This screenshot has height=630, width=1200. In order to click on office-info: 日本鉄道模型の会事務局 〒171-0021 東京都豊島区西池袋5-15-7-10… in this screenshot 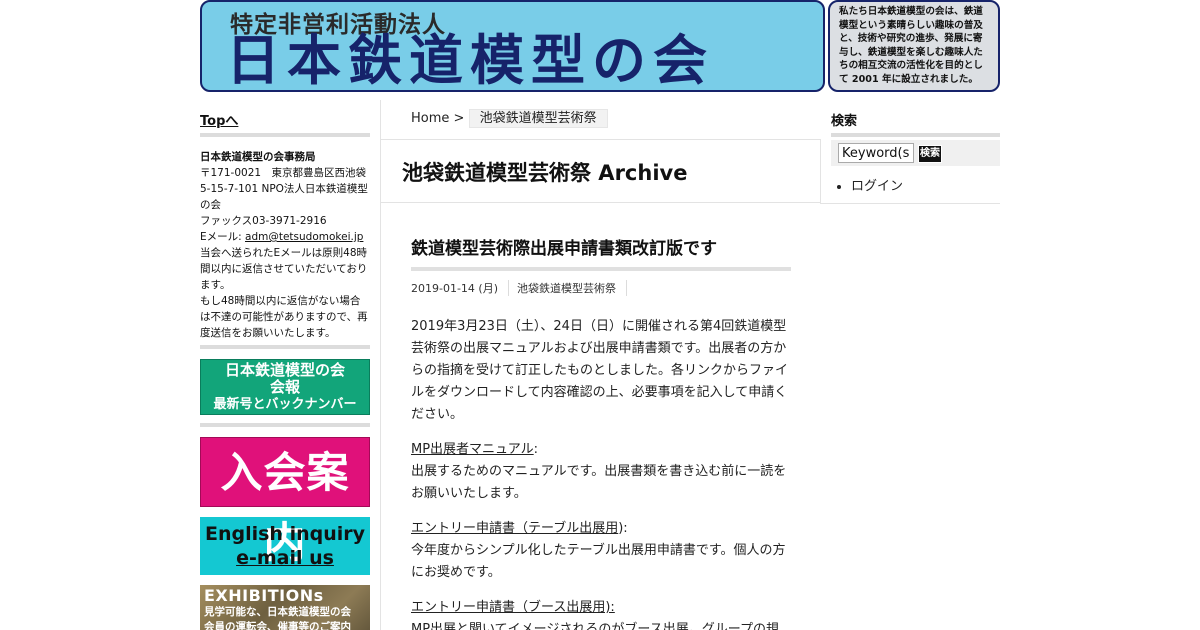, I will do `click(285, 243)`.